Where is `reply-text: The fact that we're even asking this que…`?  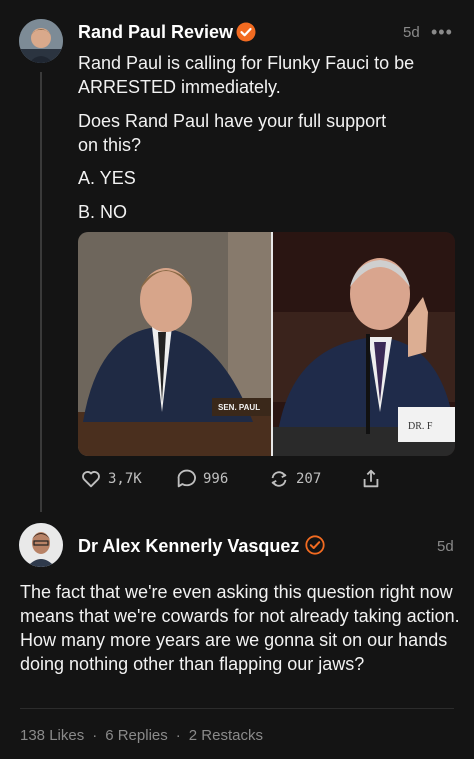 reply-text: The fact that we're even asking this que… is located at coordinates (240, 628).